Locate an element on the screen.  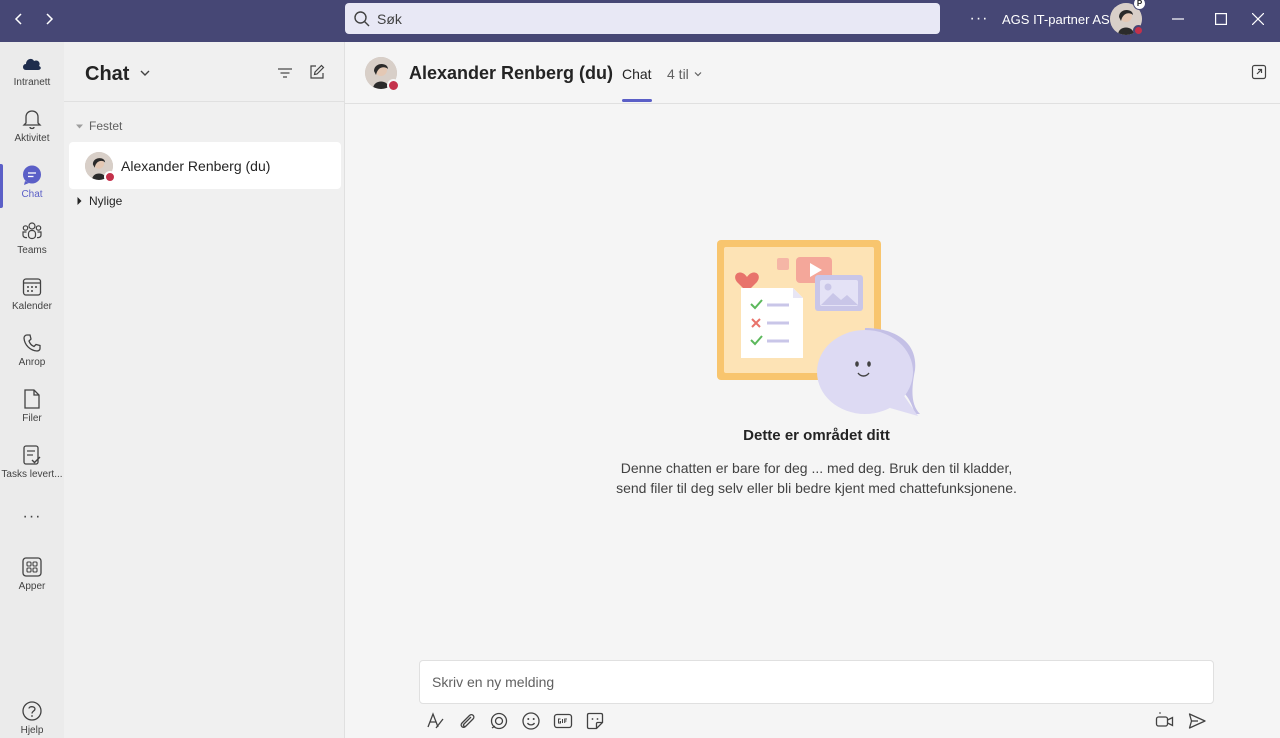
profile-avatar: P is located at coordinates (1128, 18).